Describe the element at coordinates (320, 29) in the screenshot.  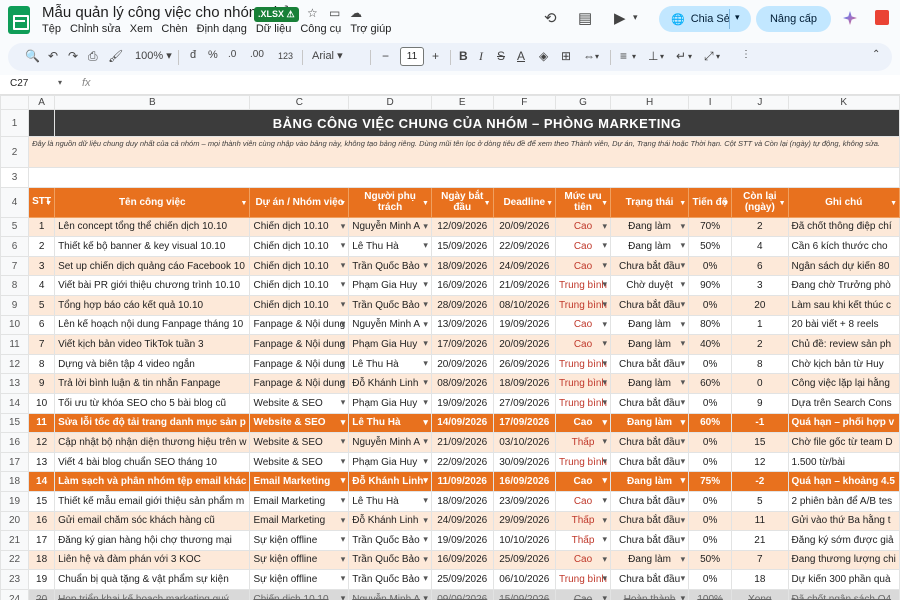
I see `menu-tools: Công cụ` at that location.